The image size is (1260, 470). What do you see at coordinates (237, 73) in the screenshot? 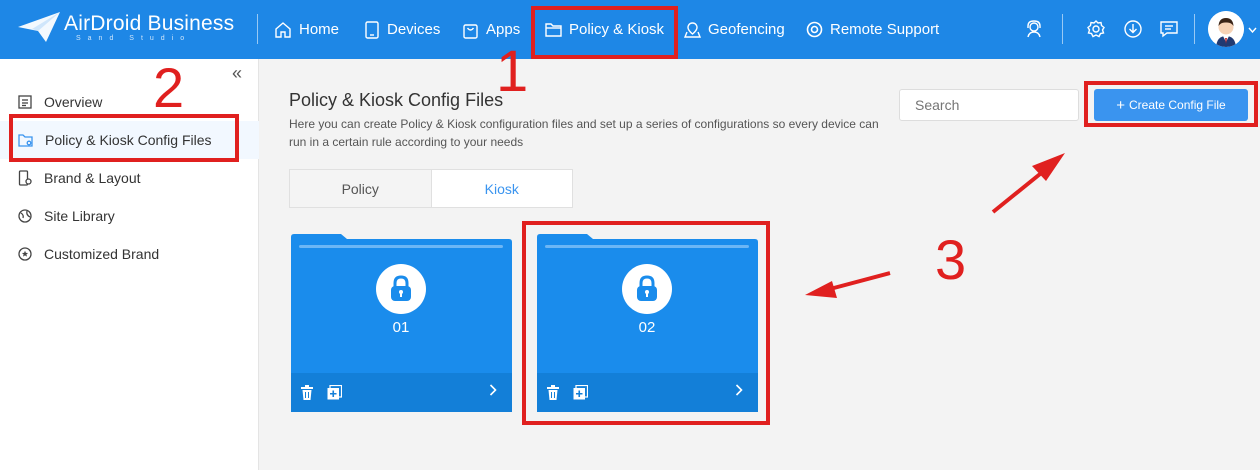
I see `collapse-sidebar-icon: «` at bounding box center [237, 73].